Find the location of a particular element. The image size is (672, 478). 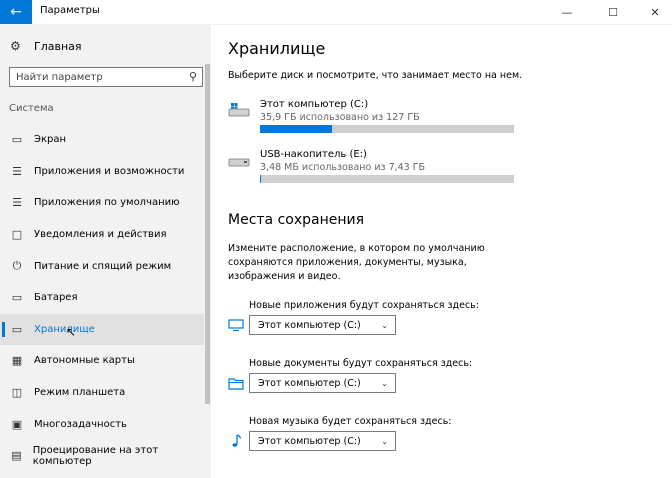

maximize-icon: ☐ is located at coordinates (613, 12).